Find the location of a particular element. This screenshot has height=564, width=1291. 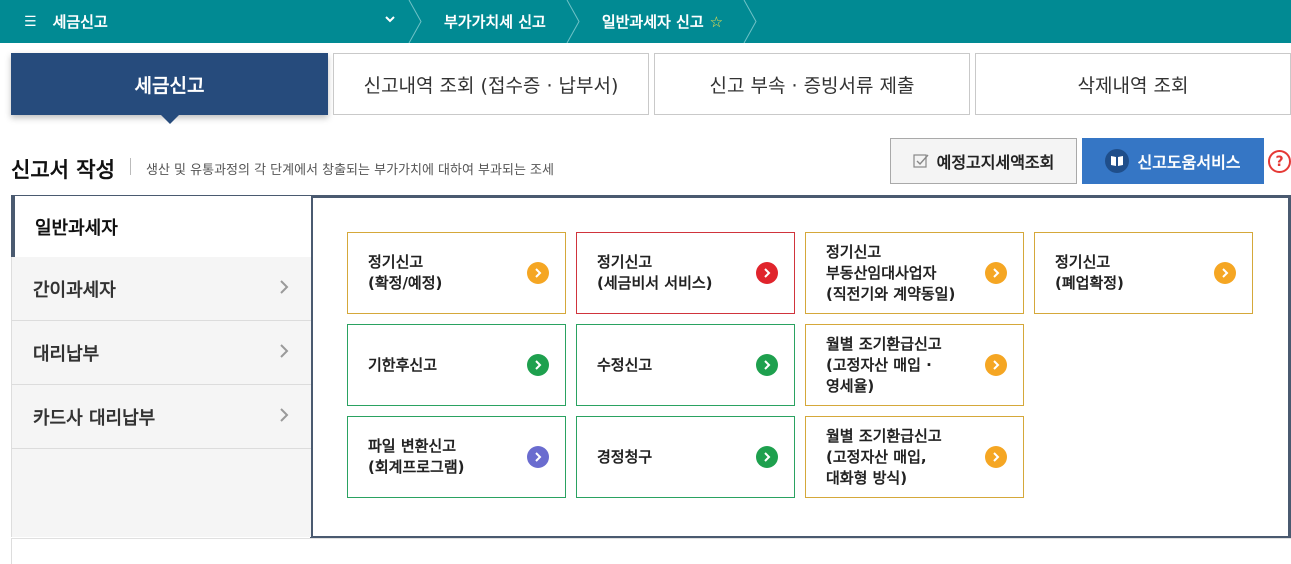

card-label-line: 기한후신고 is located at coordinates (403, 364).